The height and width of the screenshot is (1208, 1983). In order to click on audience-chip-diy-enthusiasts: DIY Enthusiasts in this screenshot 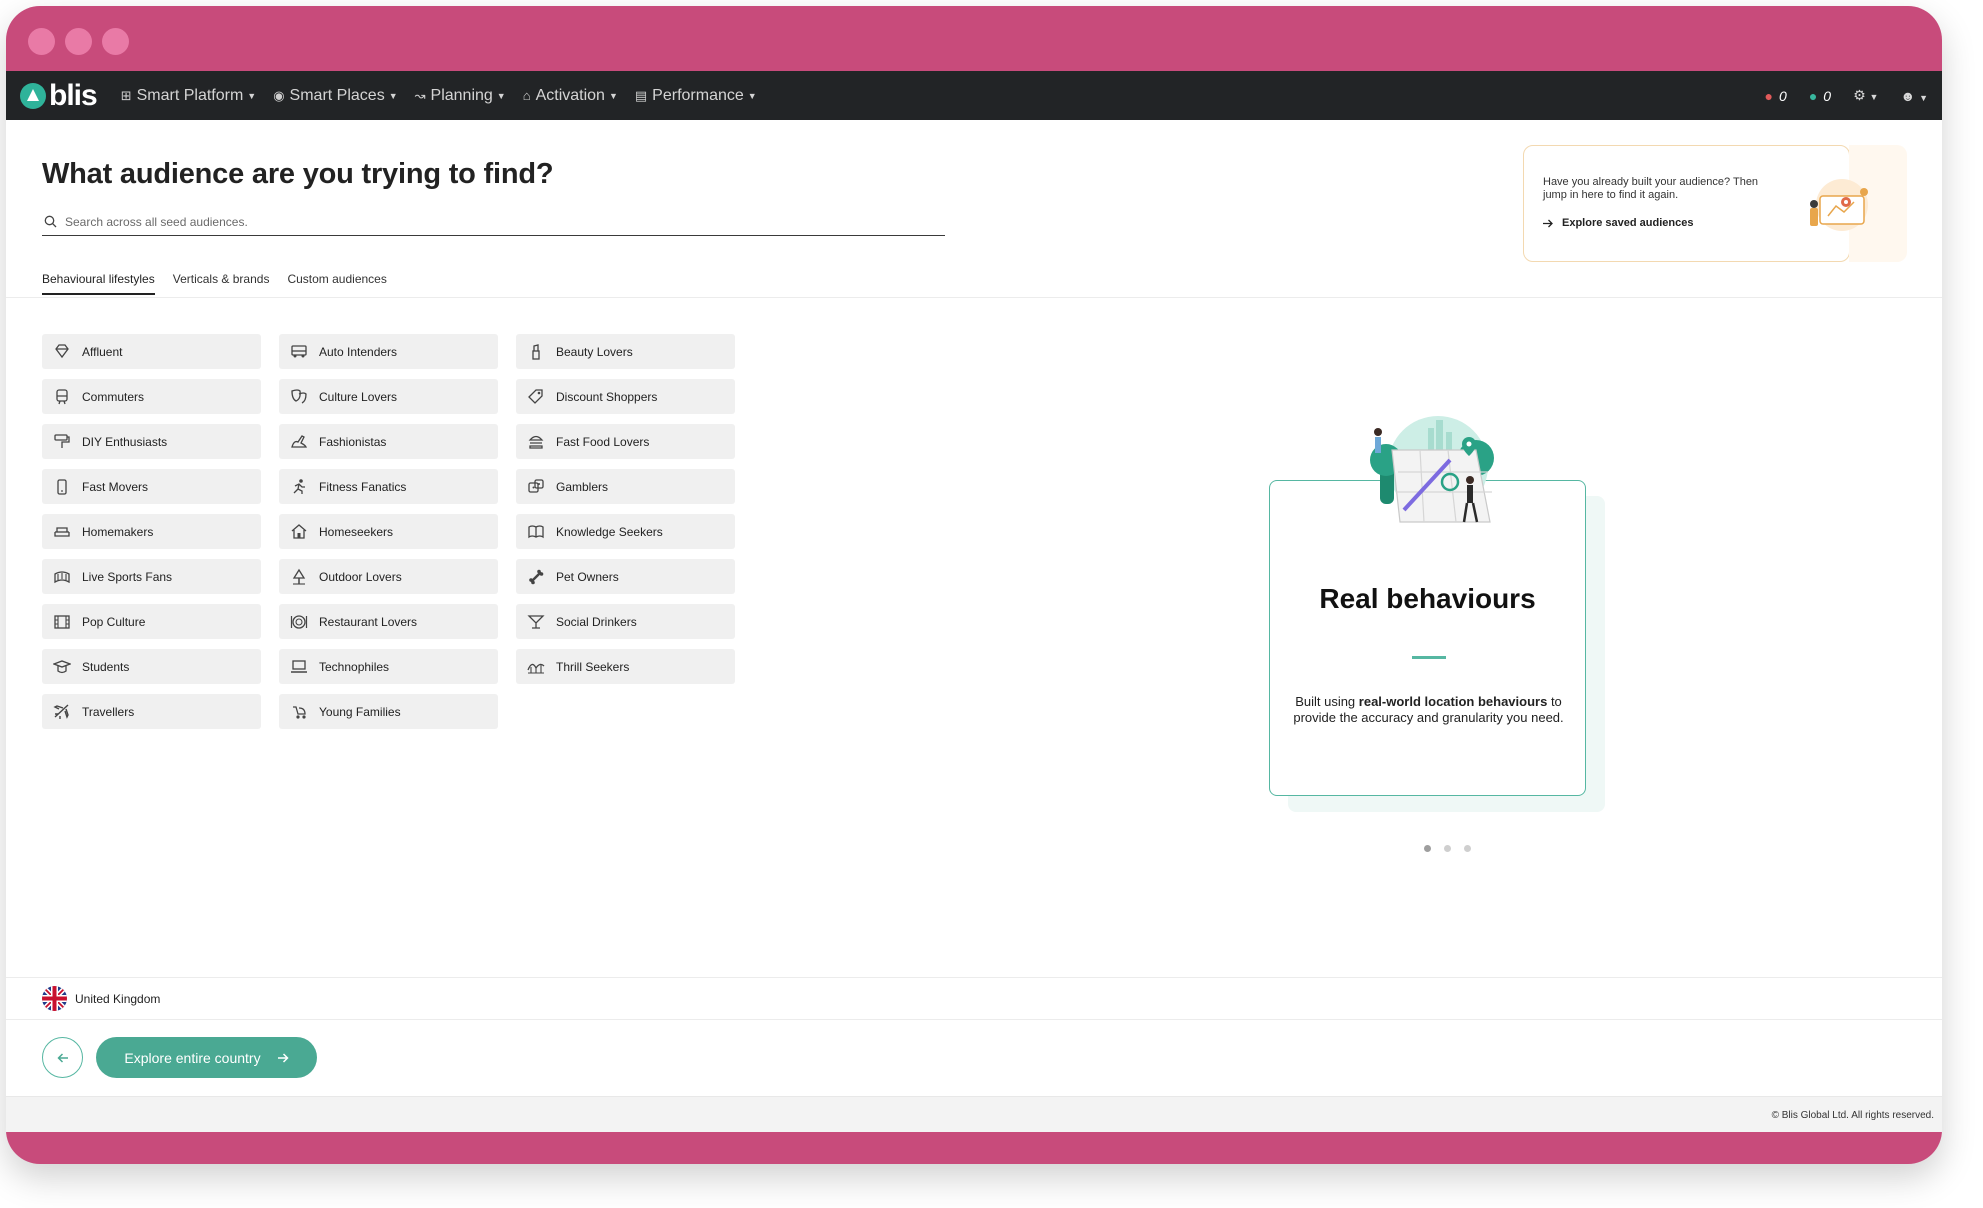, I will do `click(151, 441)`.